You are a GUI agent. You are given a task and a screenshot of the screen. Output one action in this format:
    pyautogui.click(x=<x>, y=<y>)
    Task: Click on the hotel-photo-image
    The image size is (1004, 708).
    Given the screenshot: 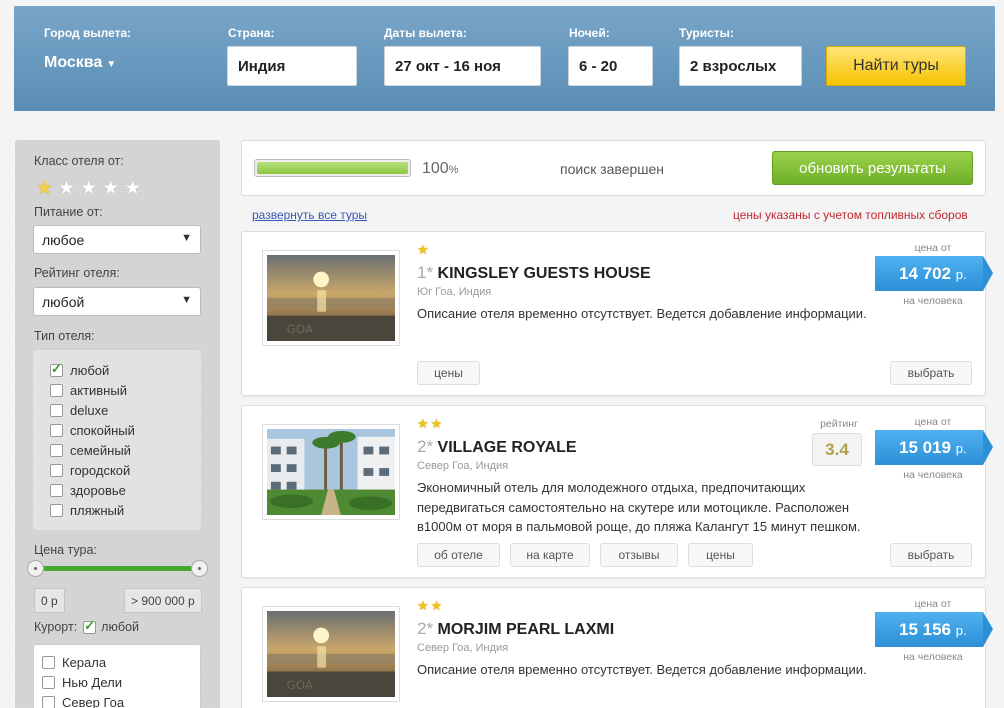 What is the action you would take?
    pyautogui.click(x=331, y=472)
    